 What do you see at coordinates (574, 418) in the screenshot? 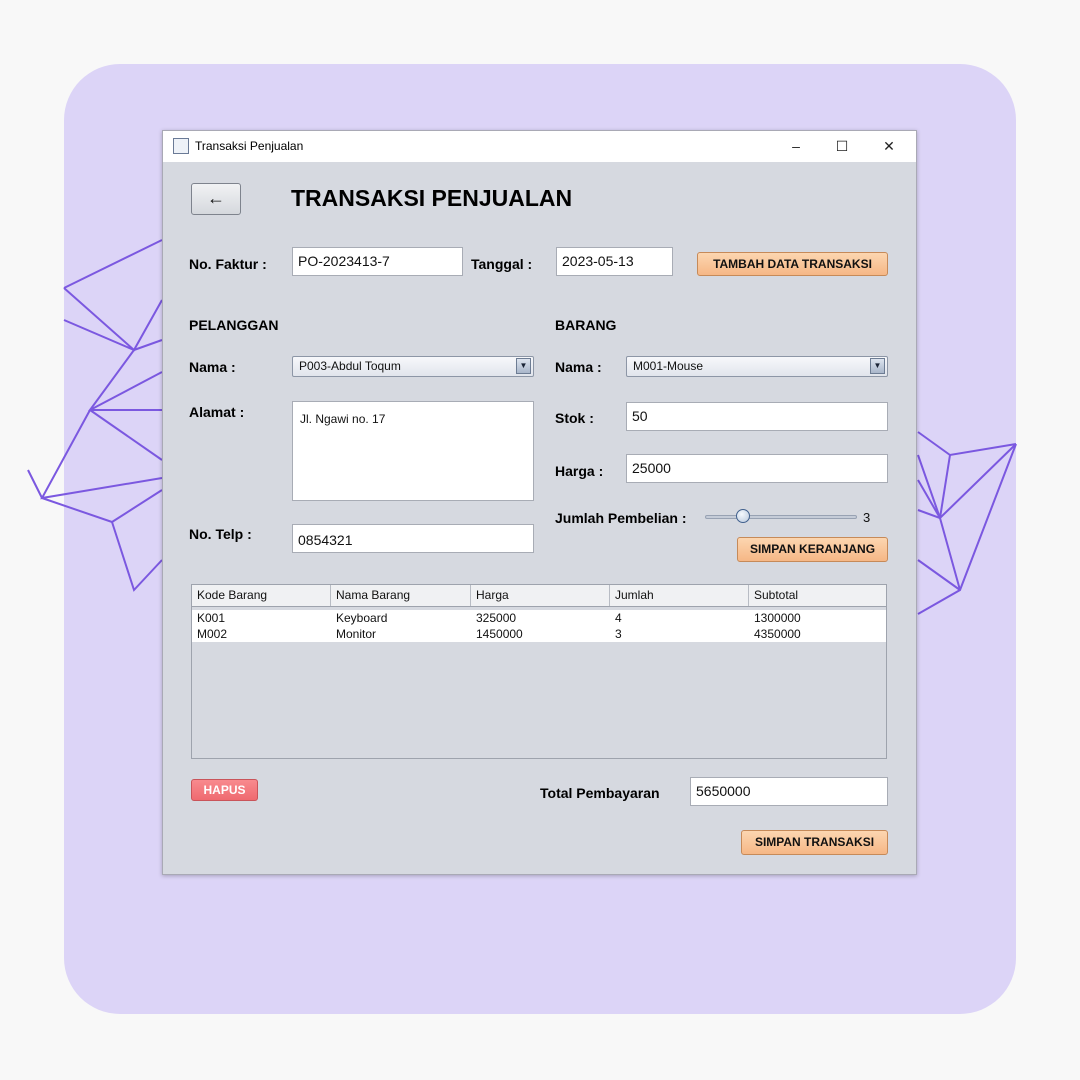
I see `stok-label: Stok :` at bounding box center [574, 418].